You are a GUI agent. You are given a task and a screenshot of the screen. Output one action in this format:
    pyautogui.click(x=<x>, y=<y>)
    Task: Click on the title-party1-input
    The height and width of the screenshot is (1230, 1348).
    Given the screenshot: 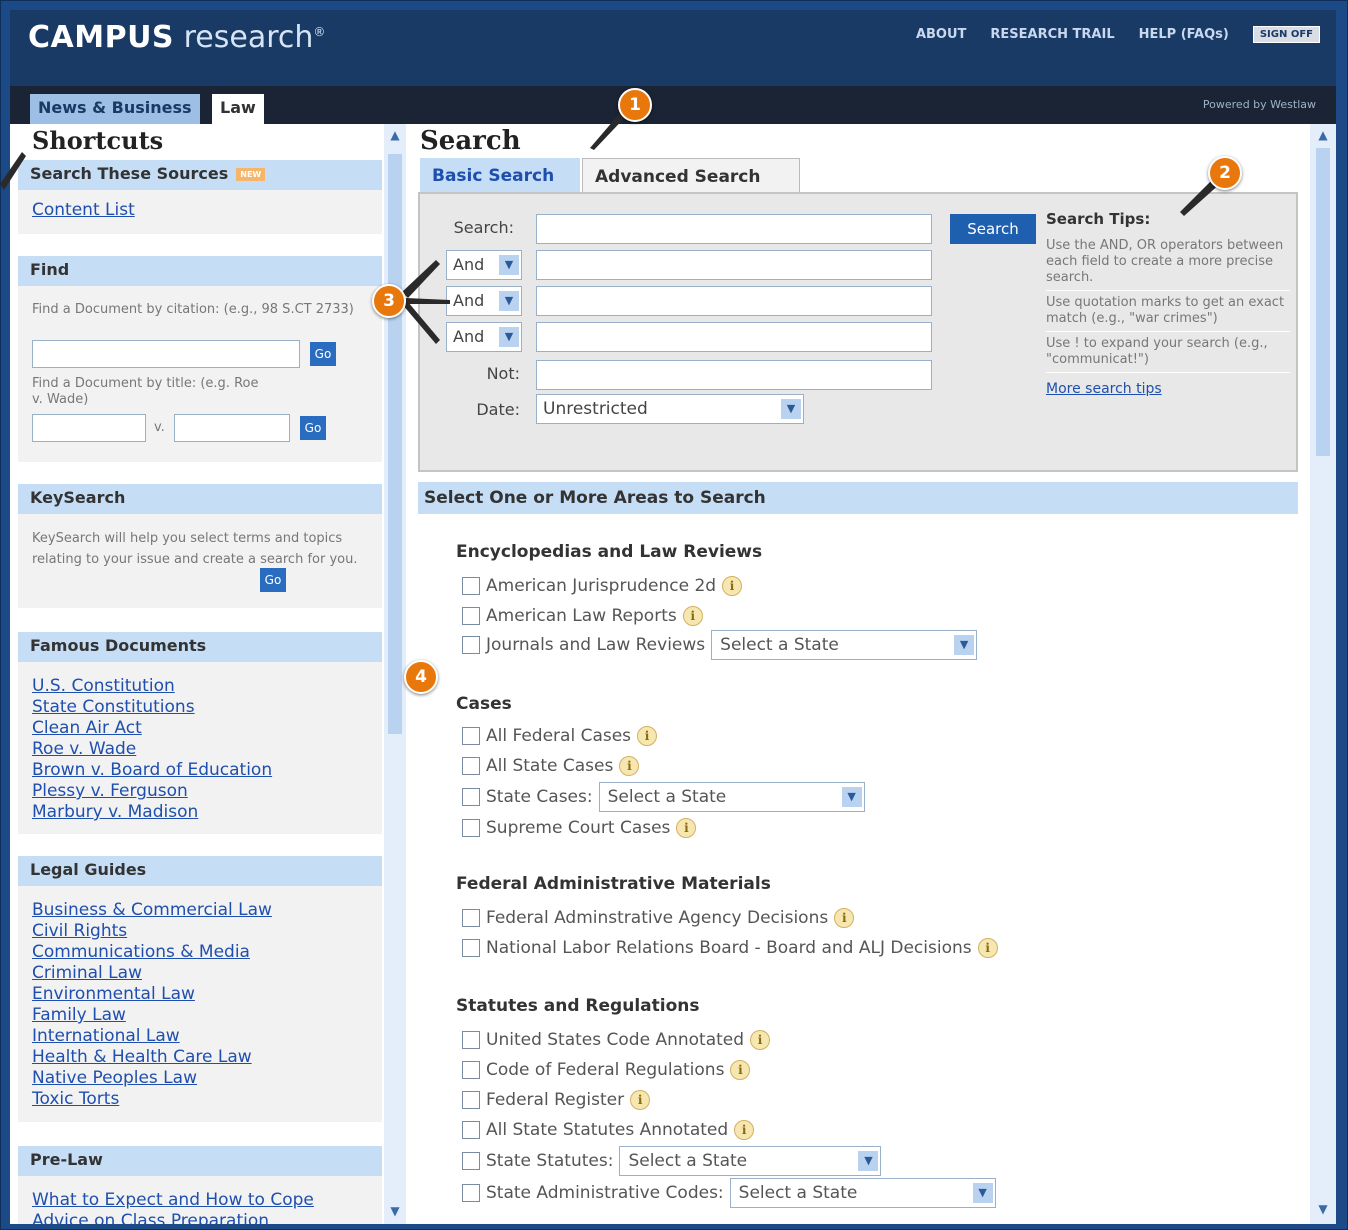 What is the action you would take?
    pyautogui.click(x=89, y=428)
    